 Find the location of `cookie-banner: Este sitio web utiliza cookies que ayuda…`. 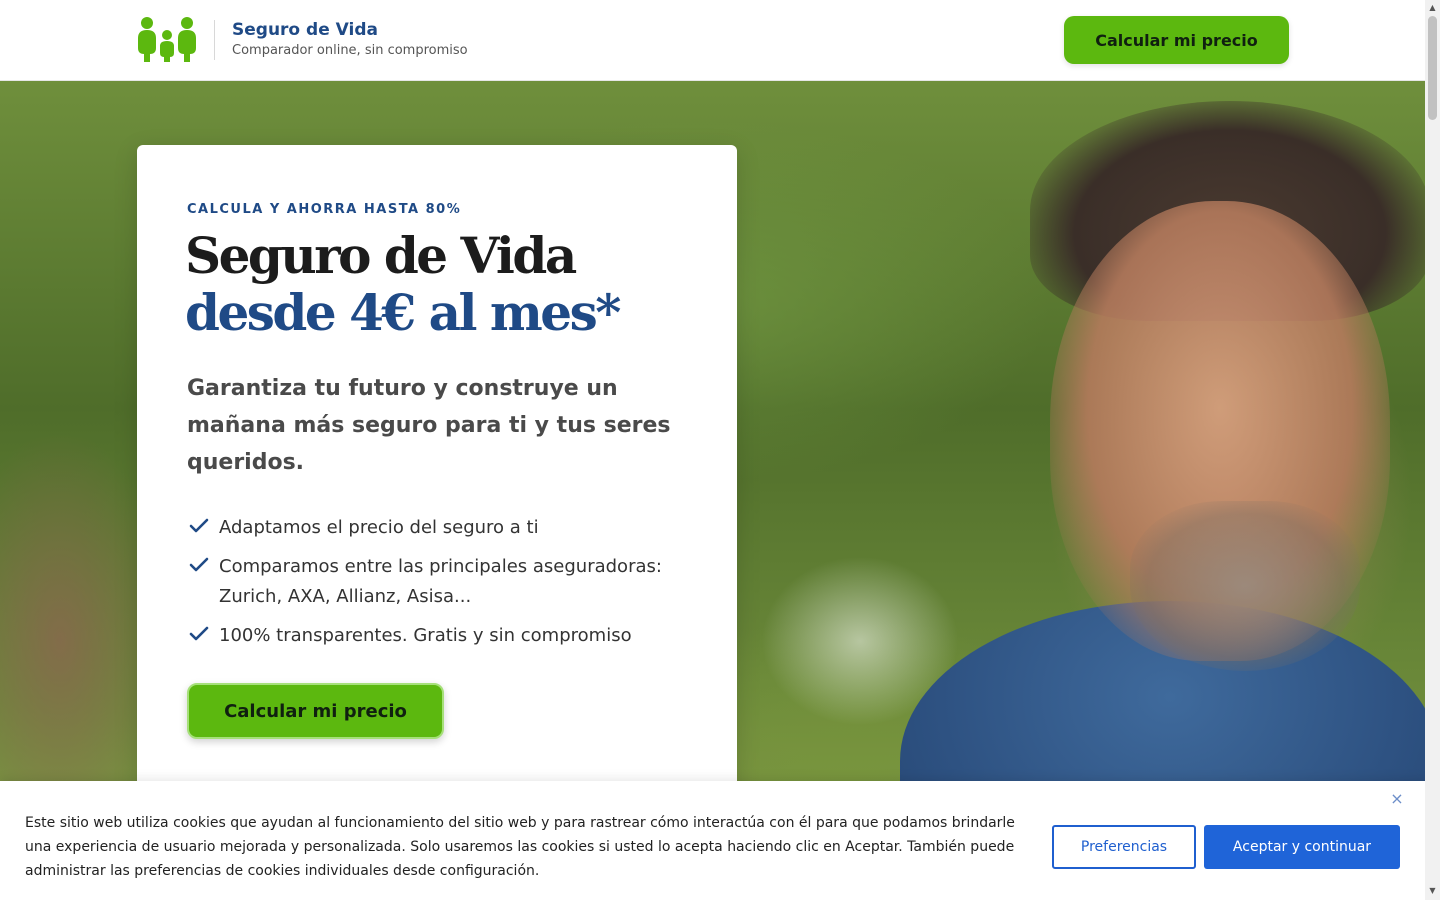

cookie-banner: Este sitio web utiliza cookies que ayuda… is located at coordinates (713, 840).